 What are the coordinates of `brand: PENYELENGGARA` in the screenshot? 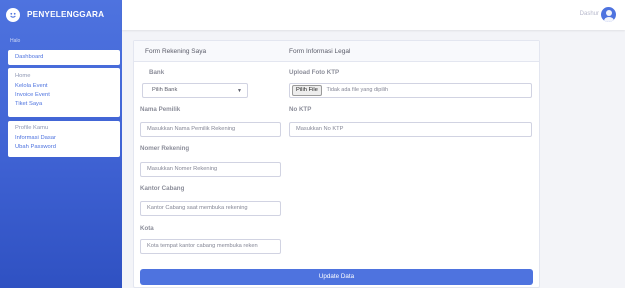 It's located at (61, 15).